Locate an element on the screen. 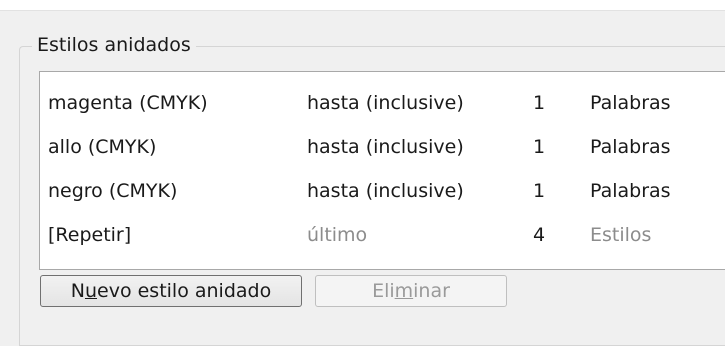 The height and width of the screenshot is (346, 725). groupbox-title: Estilos anidados is located at coordinates (114, 45).